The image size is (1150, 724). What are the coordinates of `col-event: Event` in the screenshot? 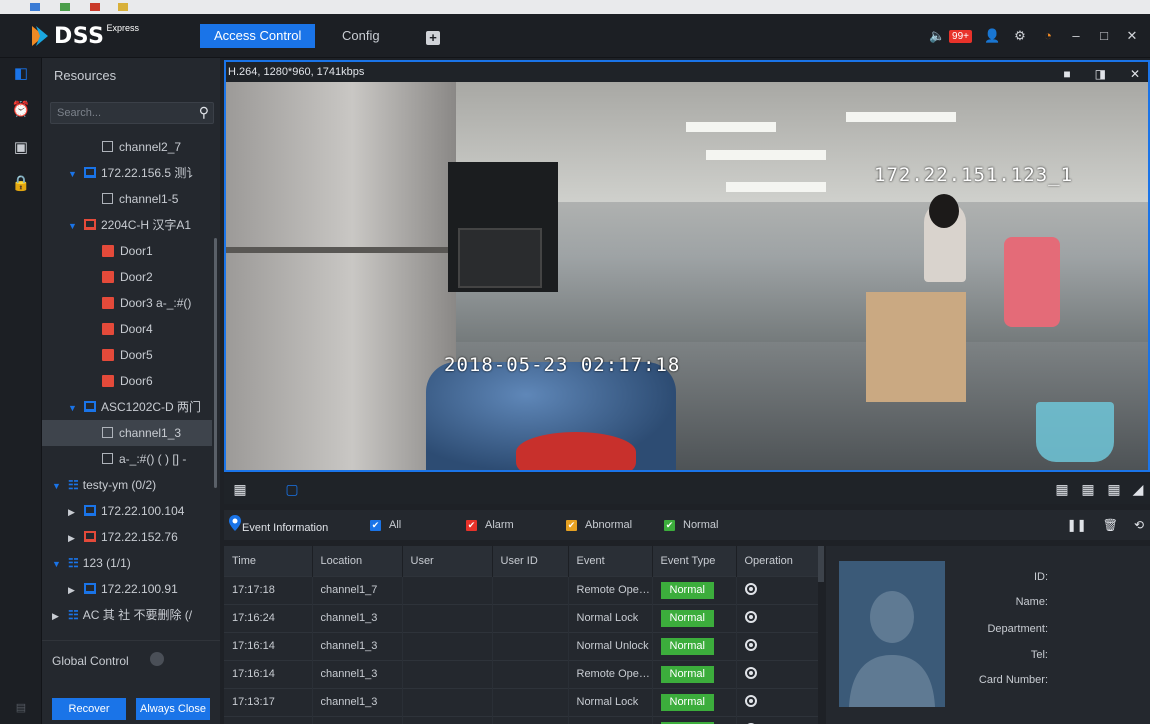 It's located at (610, 561).